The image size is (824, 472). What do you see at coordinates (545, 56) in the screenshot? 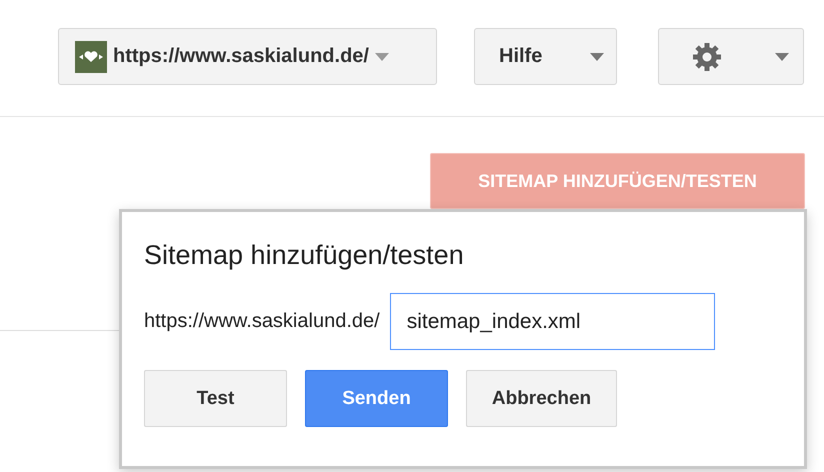
I see `help-menu: Hilfe` at bounding box center [545, 56].